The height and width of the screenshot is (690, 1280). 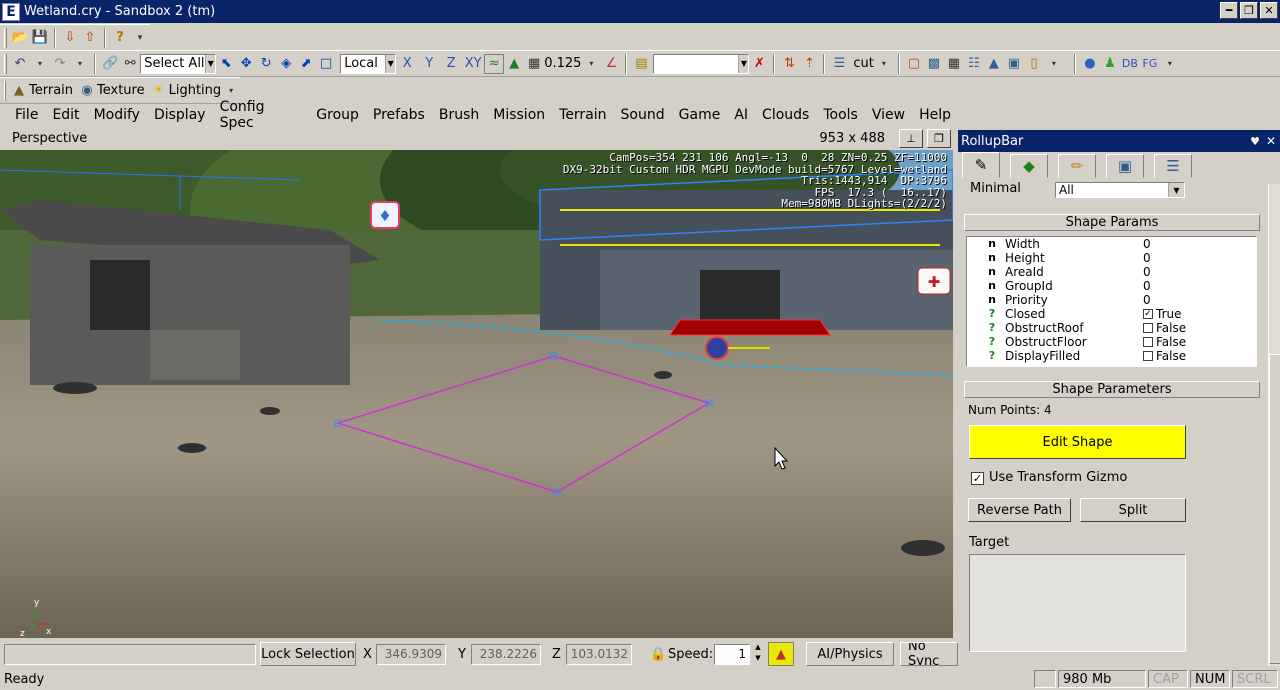 What do you see at coordinates (1112, 222) in the screenshot?
I see `shape-params-title: Shape Params` at bounding box center [1112, 222].